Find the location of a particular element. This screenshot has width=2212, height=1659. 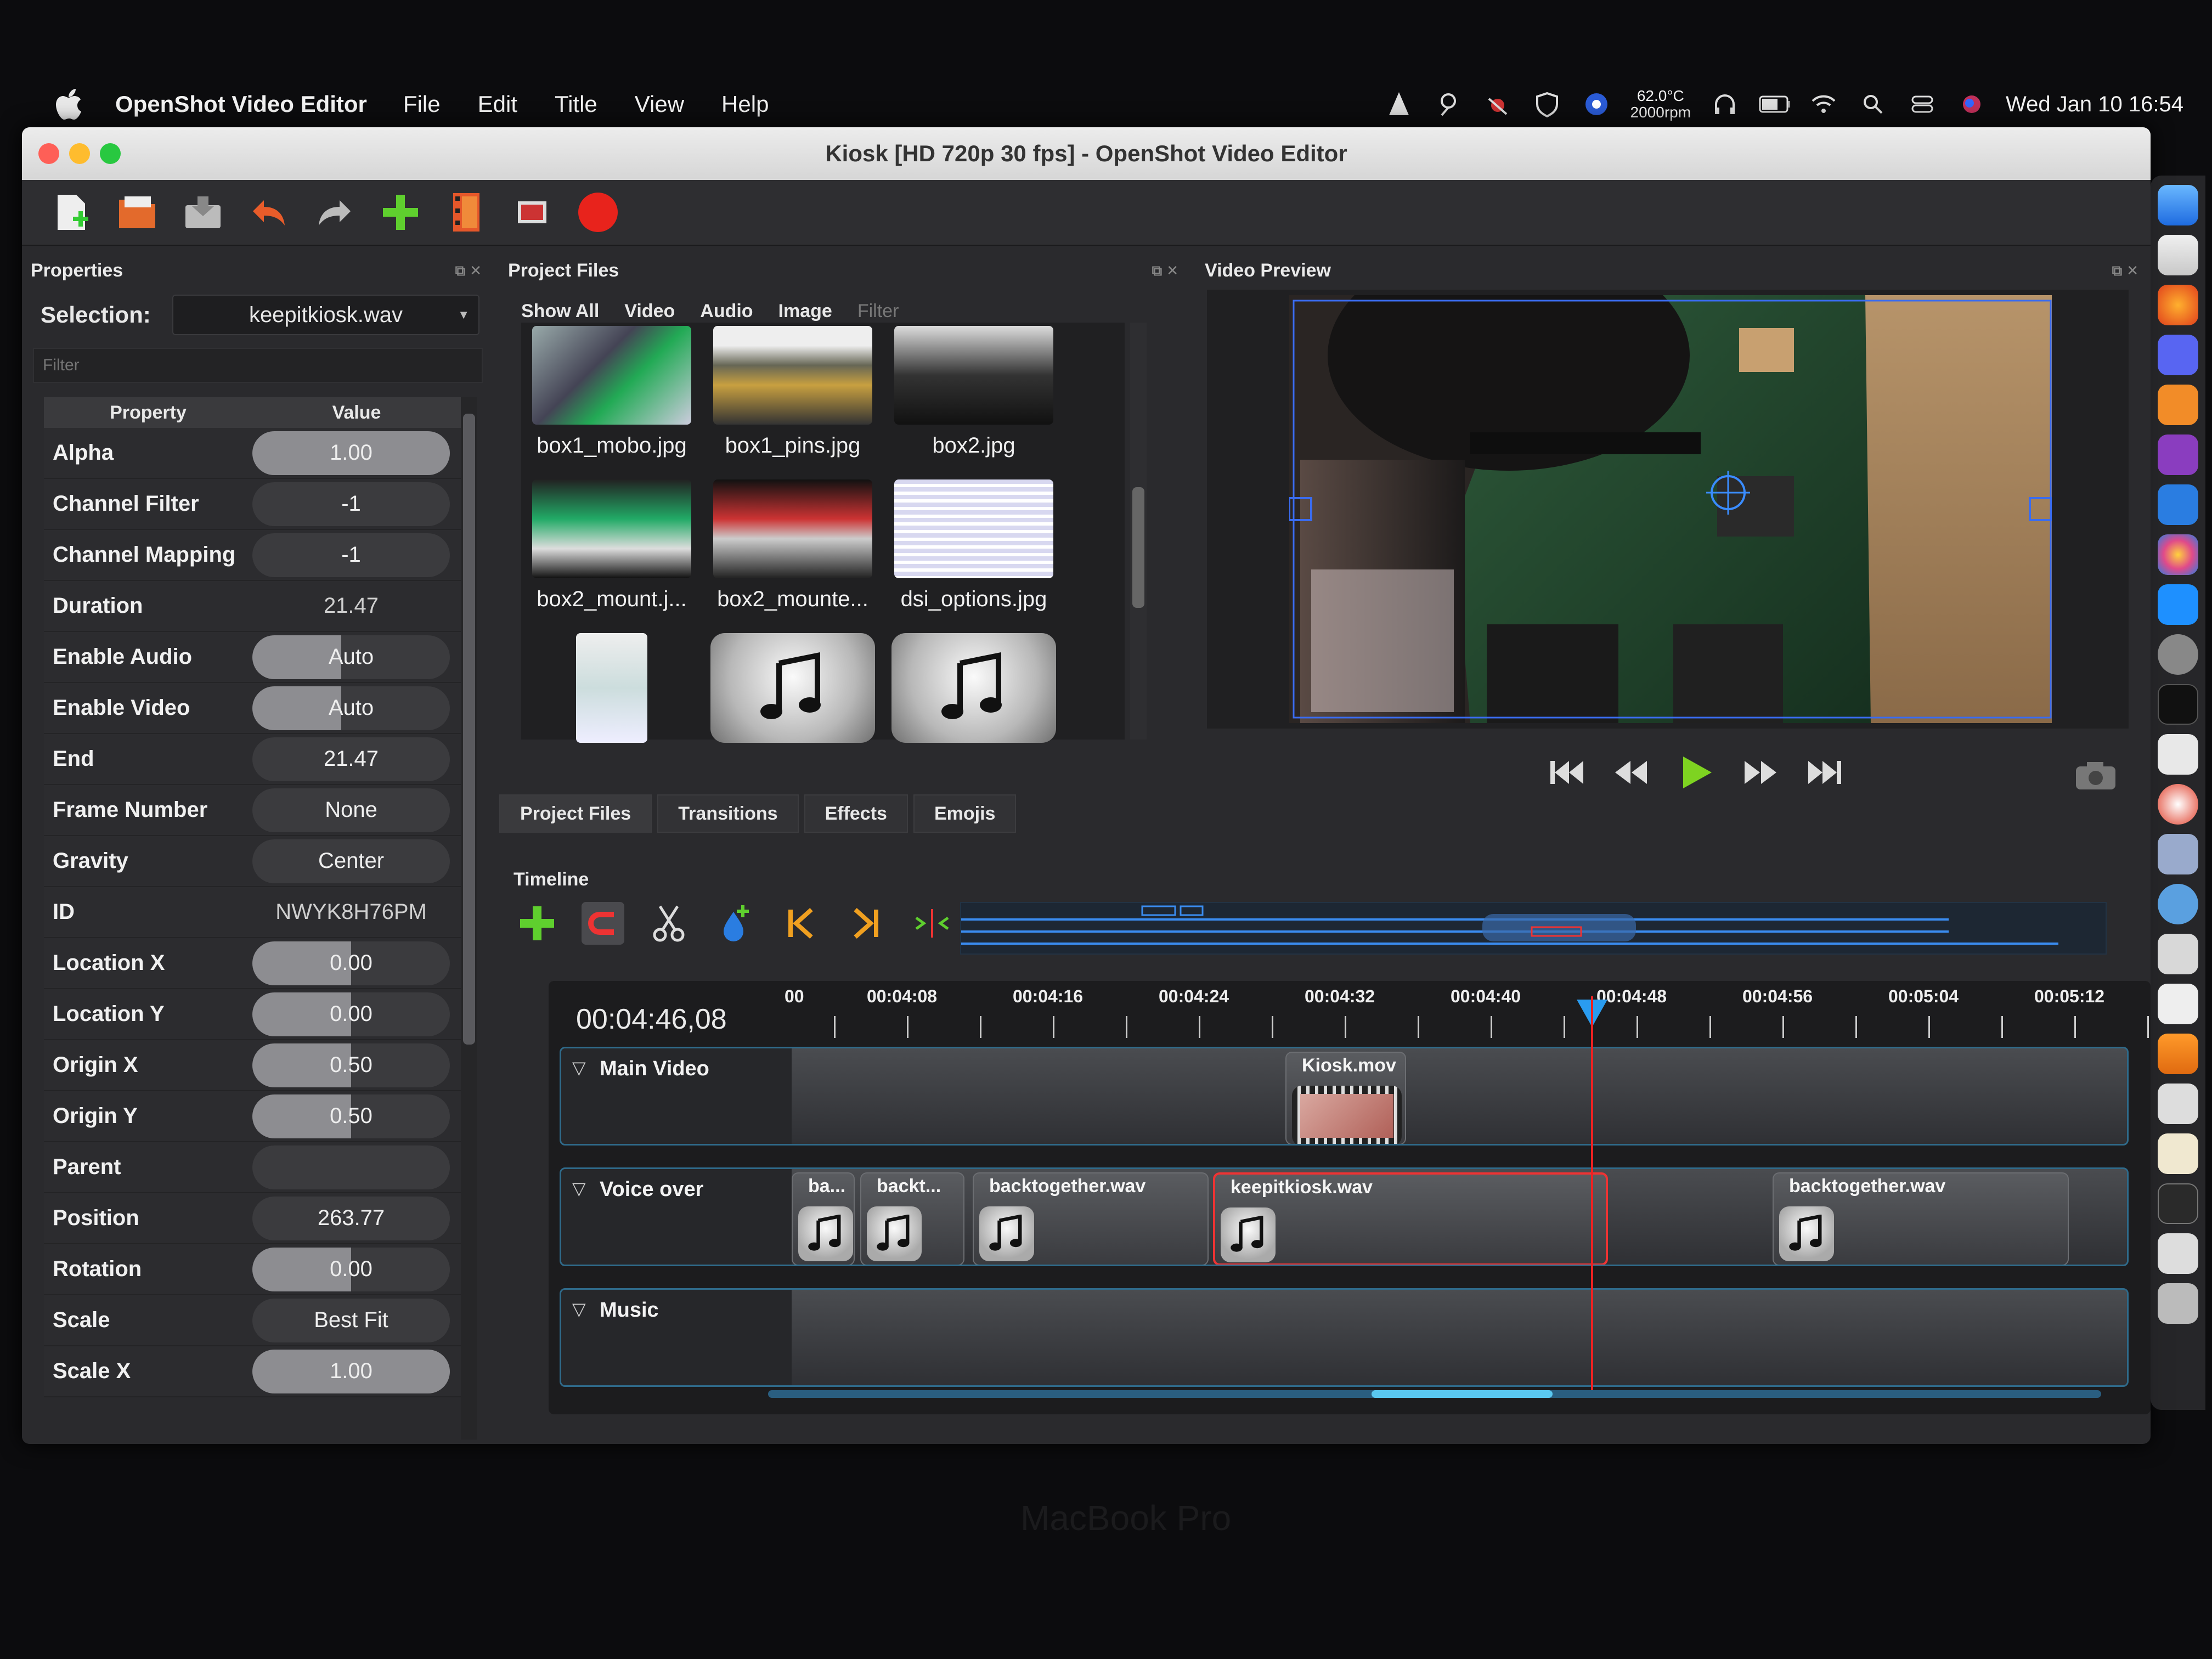

property-row: Channel Filter -1 is located at coordinates (253, 504).